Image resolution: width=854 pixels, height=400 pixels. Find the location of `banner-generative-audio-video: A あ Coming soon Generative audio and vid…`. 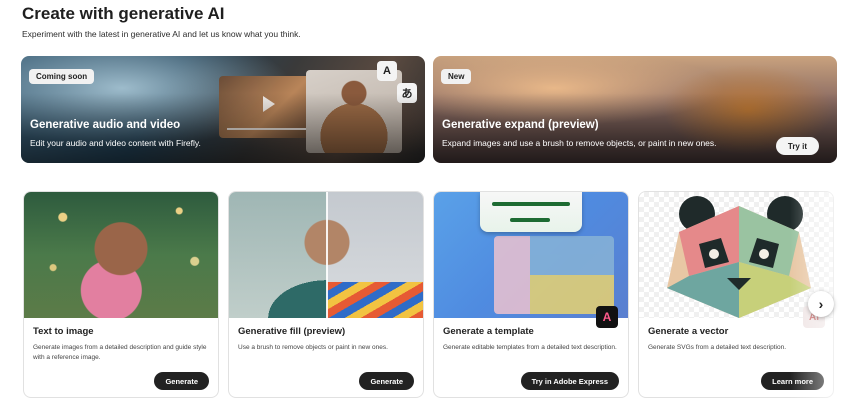

banner-generative-audio-video: A あ Coming soon Generative audio and vid… is located at coordinates (223, 109).